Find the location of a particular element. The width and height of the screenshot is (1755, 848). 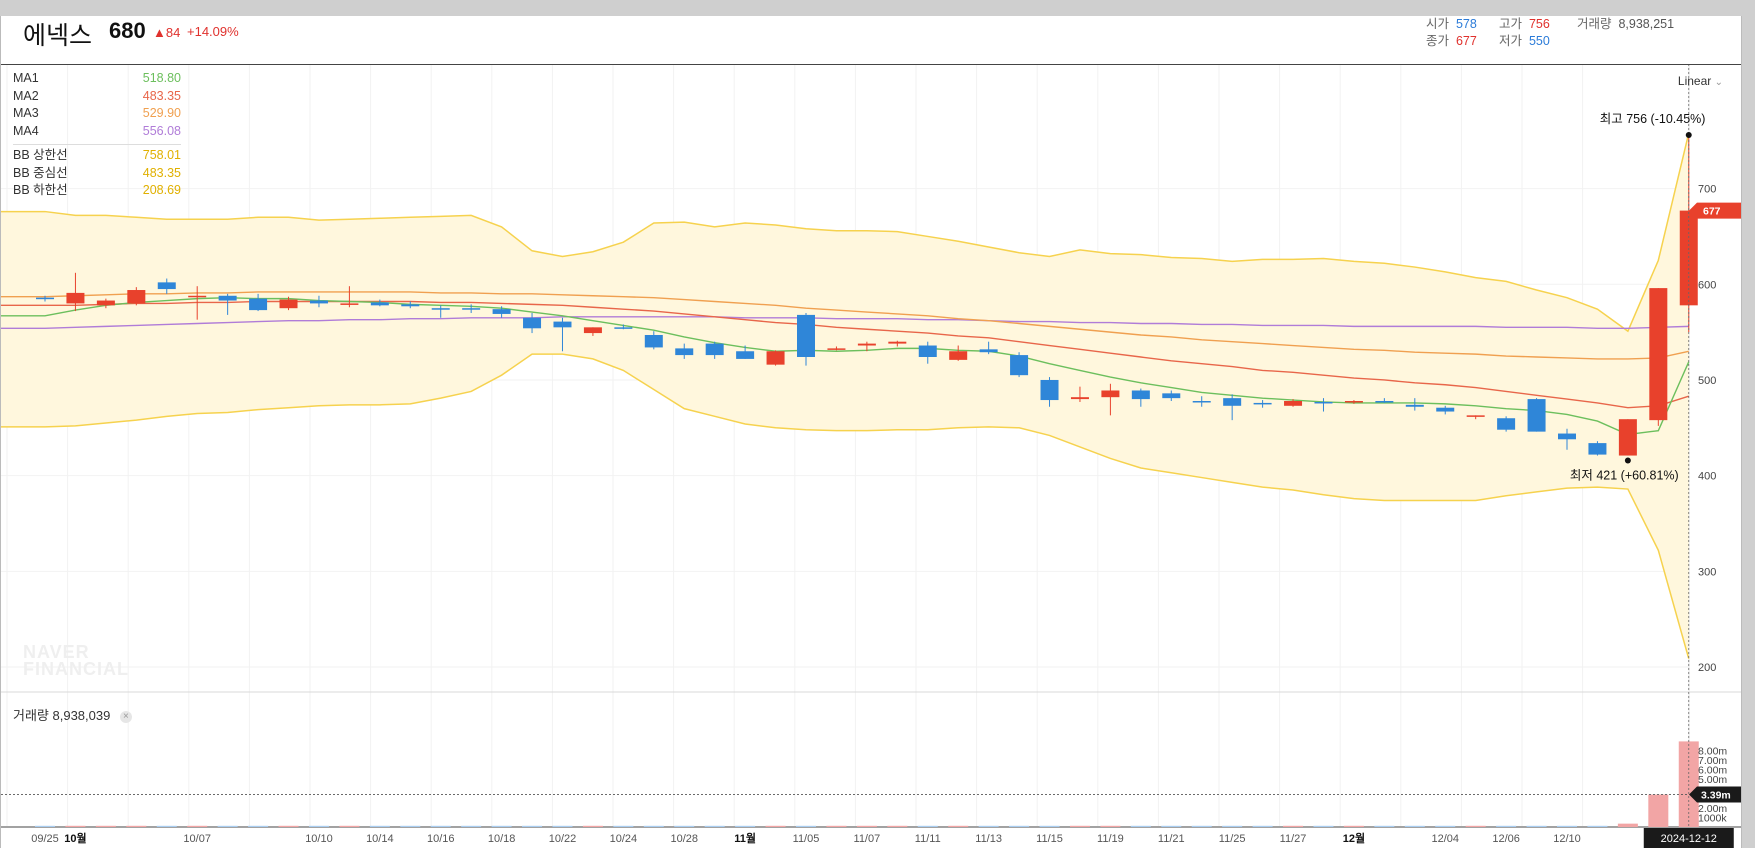

legend-ma1: MA1 518.80 is located at coordinates (97, 79).